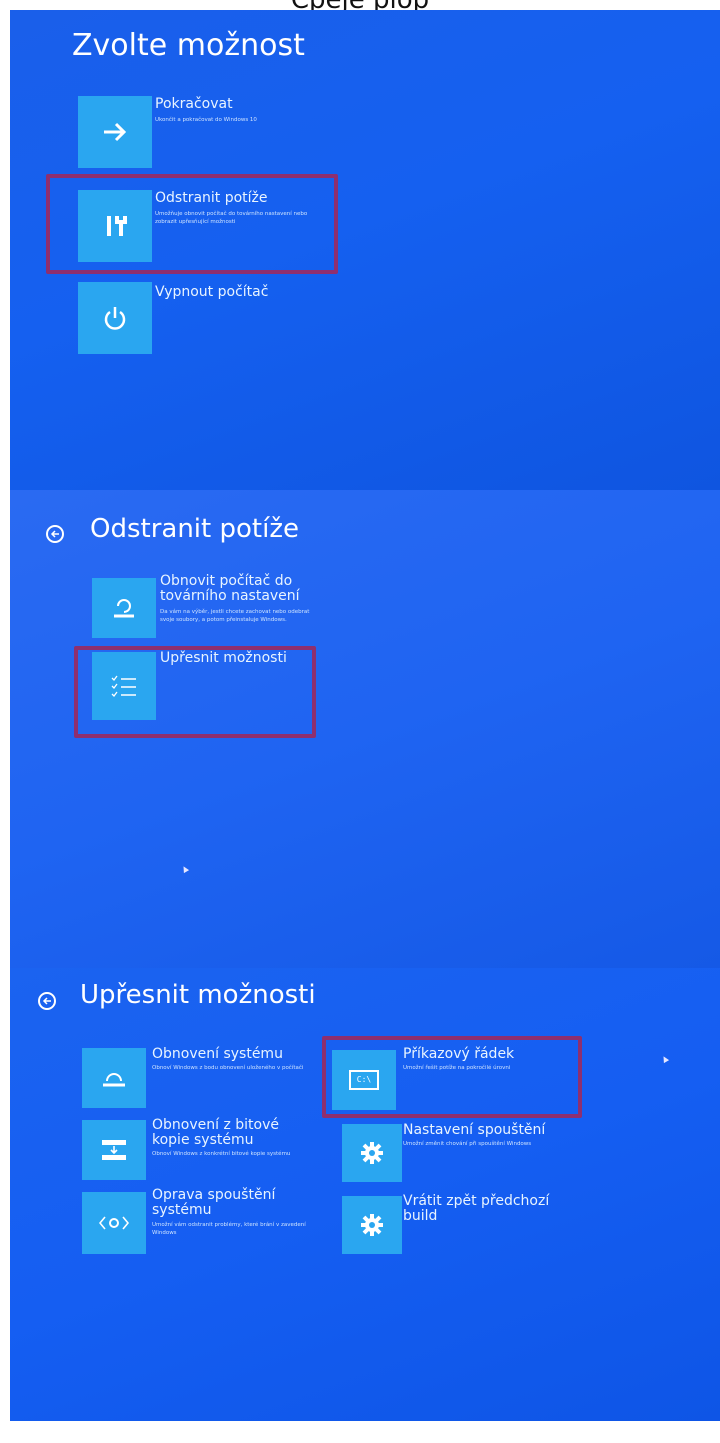  What do you see at coordinates (217, 1054) in the screenshot?
I see `option-title: Obnovení systému` at bounding box center [217, 1054].